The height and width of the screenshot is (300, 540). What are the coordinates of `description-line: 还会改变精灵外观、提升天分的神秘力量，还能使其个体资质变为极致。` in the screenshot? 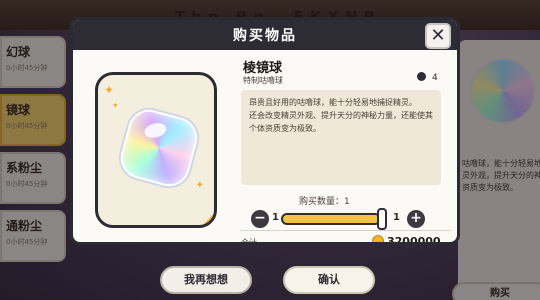 It's located at (341, 122).